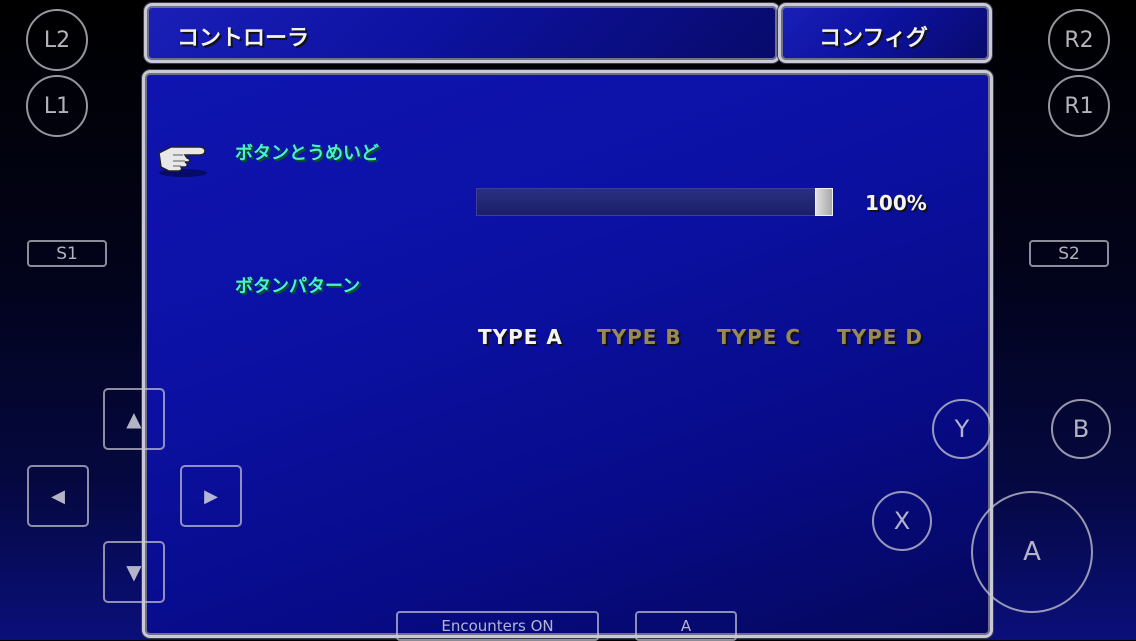  What do you see at coordinates (307, 152) in the screenshot?
I see `menu-item-button-opacity: ボタンとうめいど` at bounding box center [307, 152].